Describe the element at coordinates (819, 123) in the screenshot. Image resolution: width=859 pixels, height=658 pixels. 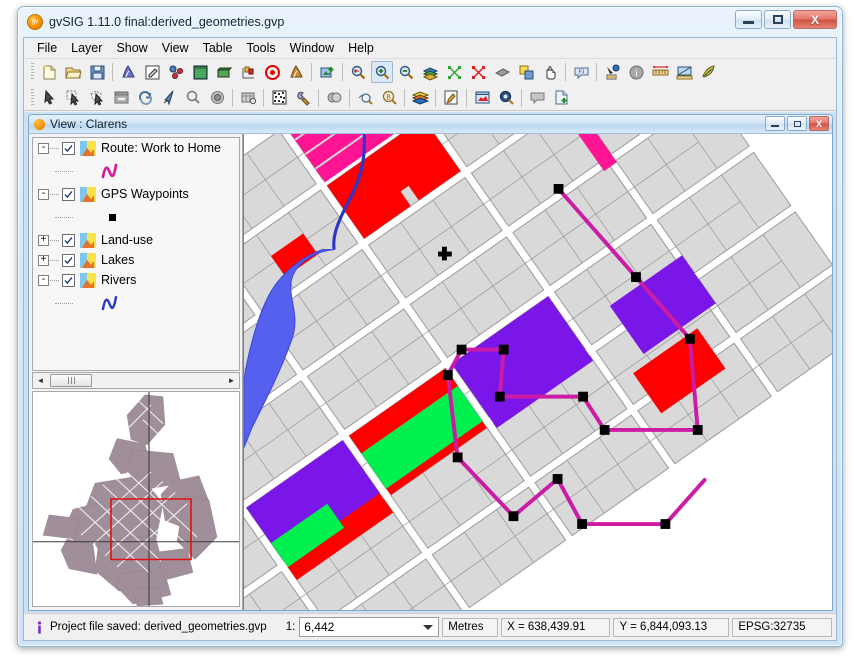
I see `view-close-button: X` at that location.